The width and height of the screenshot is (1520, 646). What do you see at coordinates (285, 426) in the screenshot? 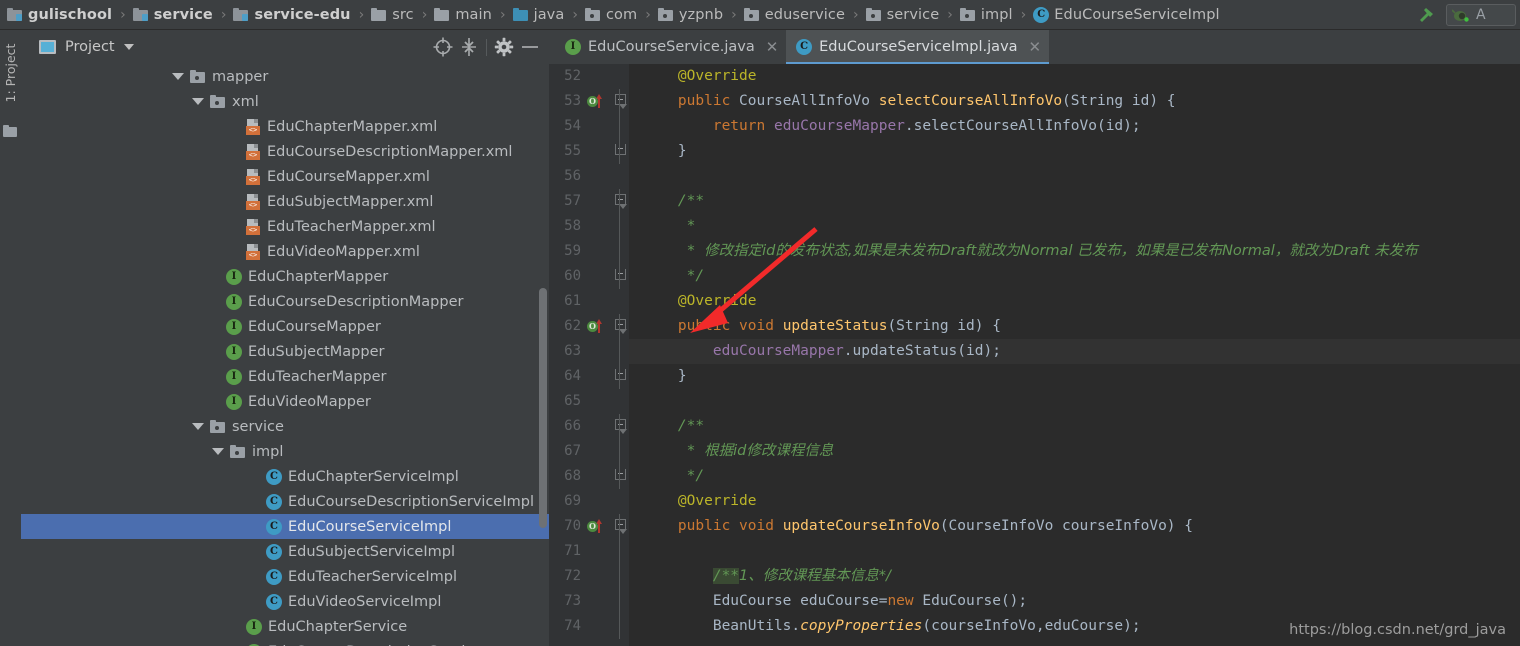
I see `tree-item: service` at bounding box center [285, 426].